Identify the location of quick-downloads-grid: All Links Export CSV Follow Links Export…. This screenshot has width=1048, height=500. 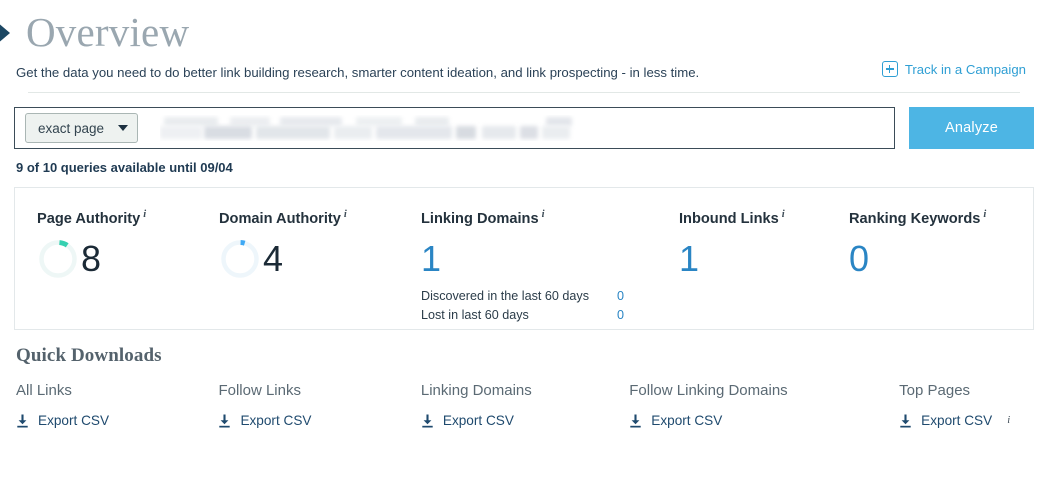
(524, 397).